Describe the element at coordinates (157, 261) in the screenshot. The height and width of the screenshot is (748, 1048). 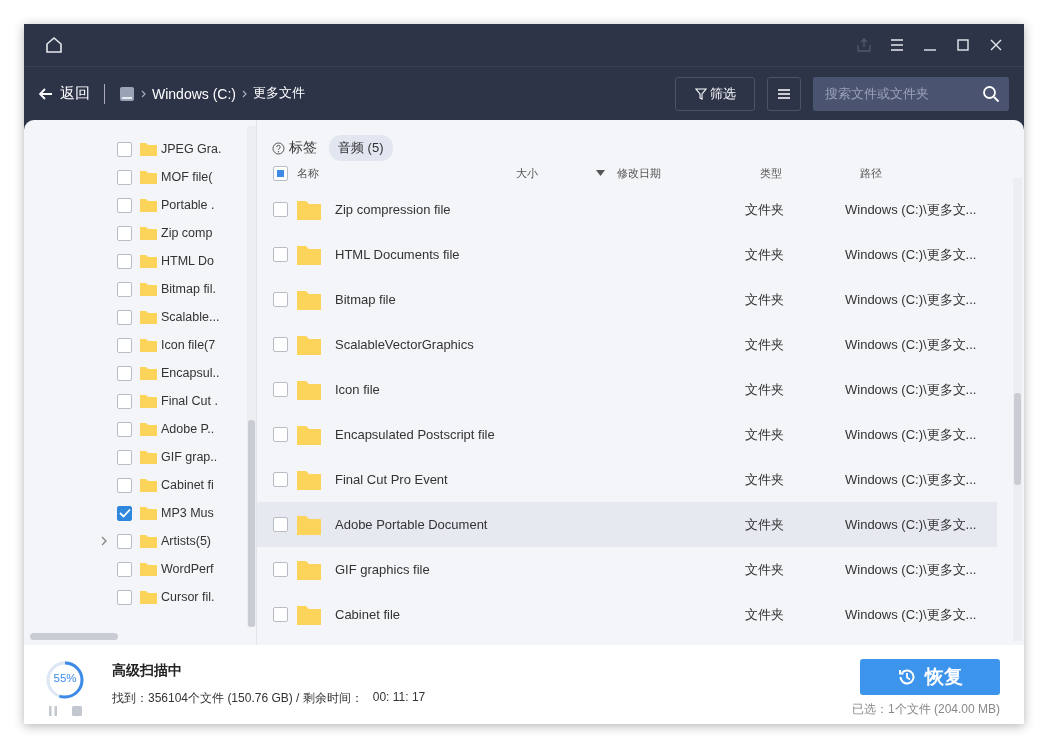
I see `tree-item: HTML Do` at that location.